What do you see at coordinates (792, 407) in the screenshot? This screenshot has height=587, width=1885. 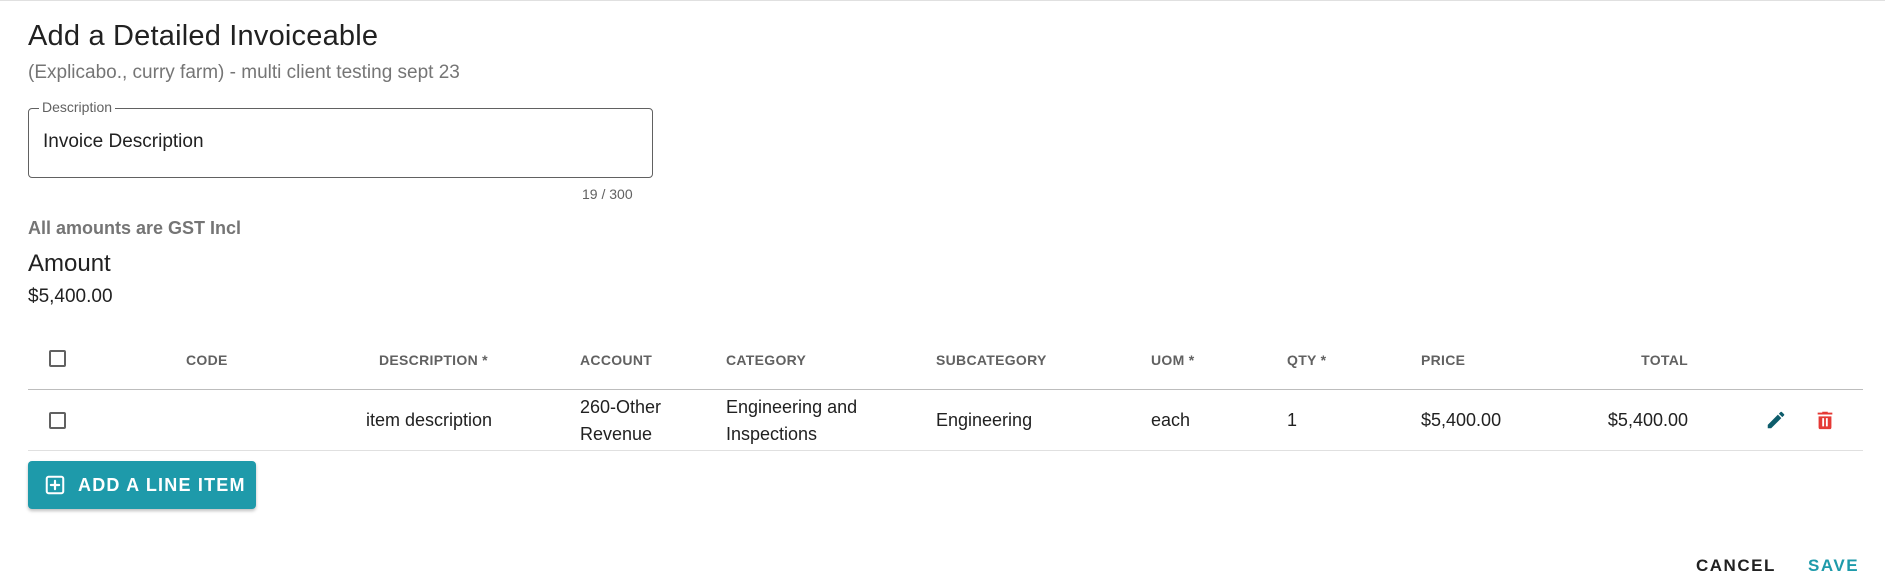 I see `cell-category-line1: Engineering and` at bounding box center [792, 407].